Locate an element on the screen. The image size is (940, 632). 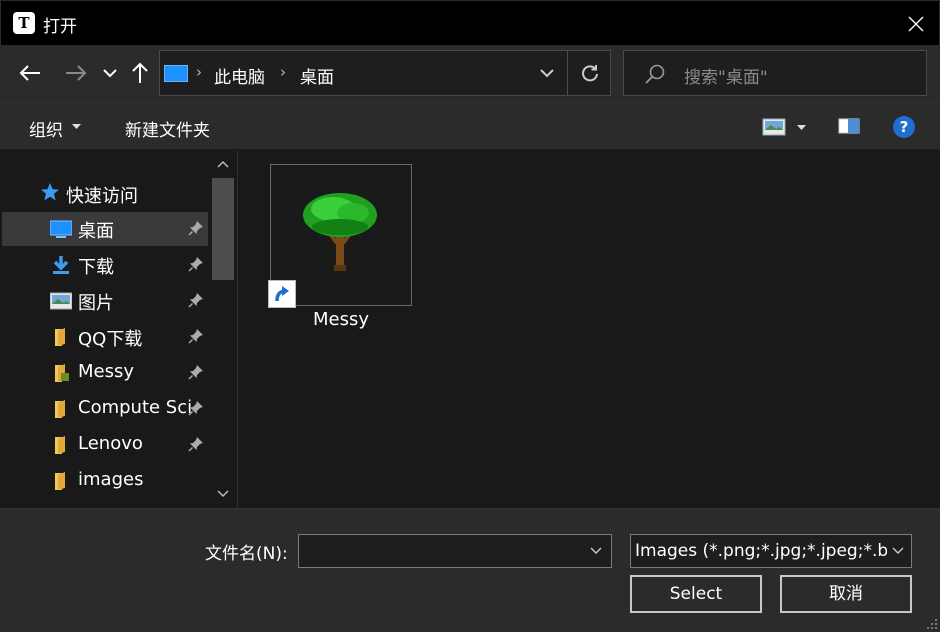
sidebar-item-lenovo: Lenovo is located at coordinates (105, 445).